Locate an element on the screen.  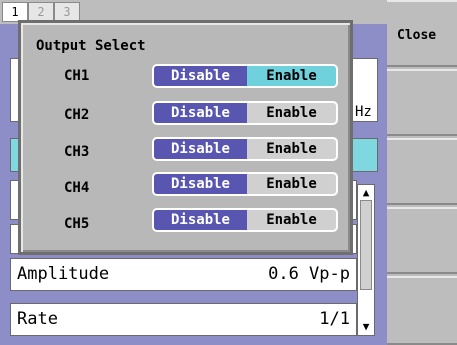
ch5-enable-option: Enable is located at coordinates (291, 220).